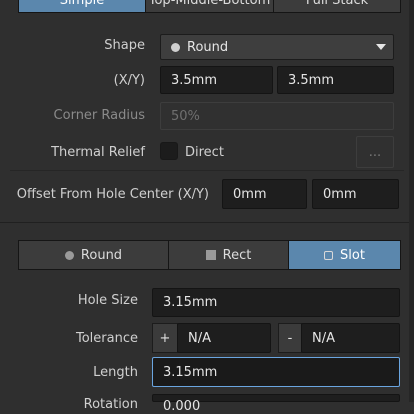 Image resolution: width=414 pixels, height=414 pixels. Describe the element at coordinates (323, 338) in the screenshot. I see `tolerance-minus-value: N/A` at that location.